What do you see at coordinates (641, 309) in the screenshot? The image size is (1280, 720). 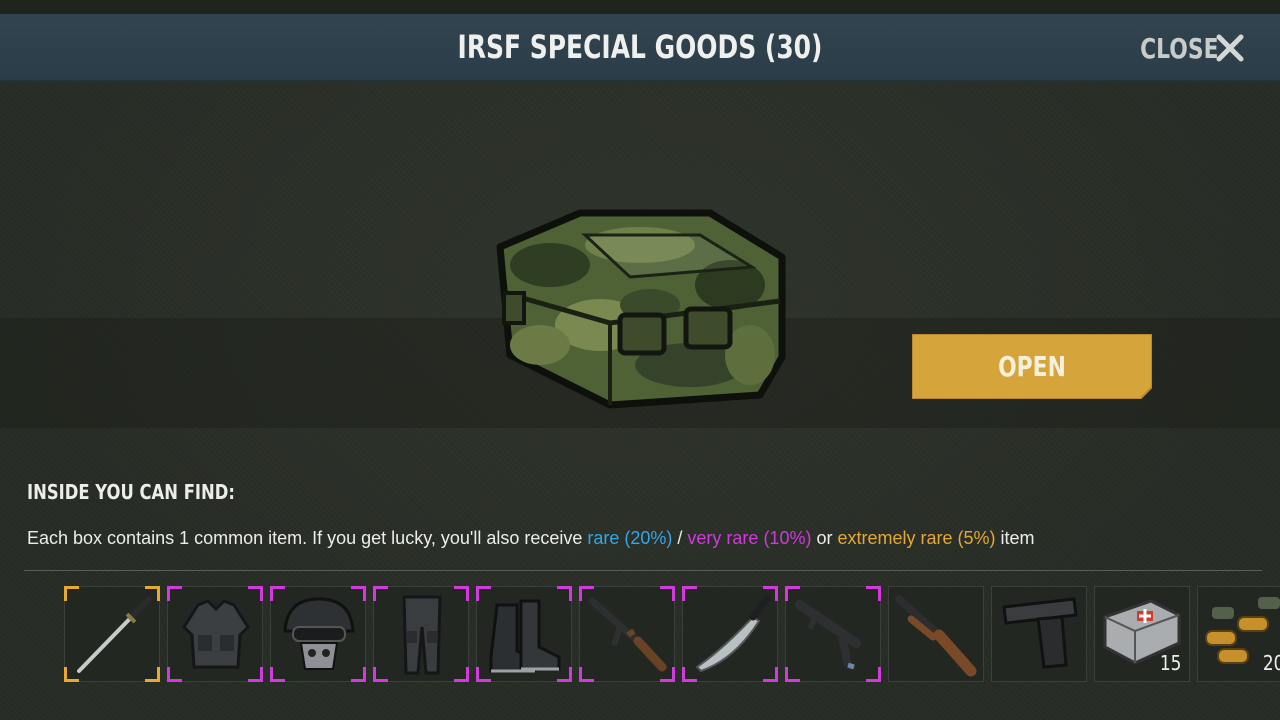 I see `camo-crate-icon` at bounding box center [641, 309].